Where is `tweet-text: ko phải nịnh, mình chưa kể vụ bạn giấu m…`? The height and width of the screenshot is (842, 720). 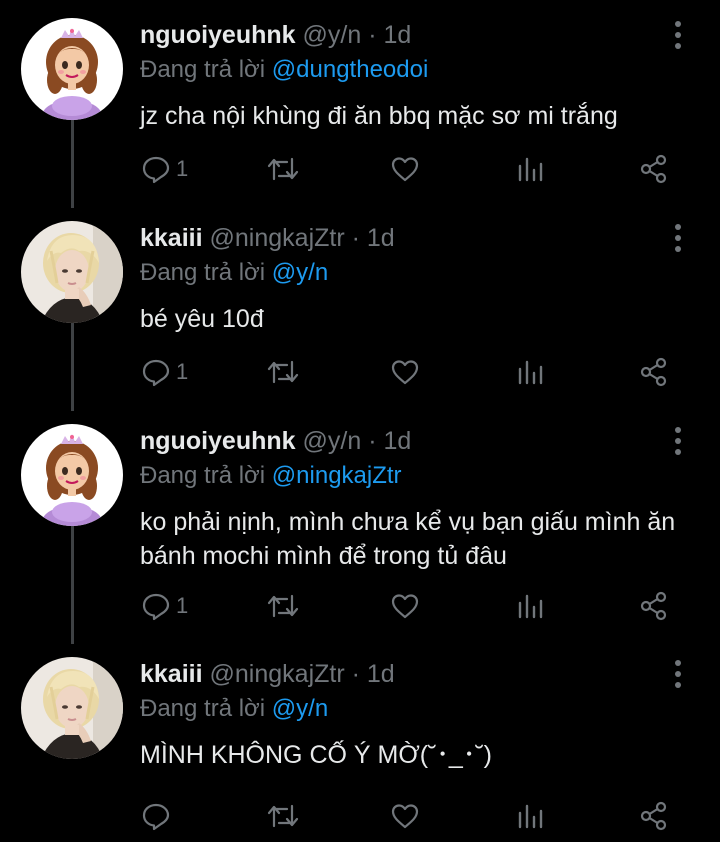
tweet-text: ko phải nịnh, mình chưa kể vụ bạn giấu m… is located at coordinates (408, 539).